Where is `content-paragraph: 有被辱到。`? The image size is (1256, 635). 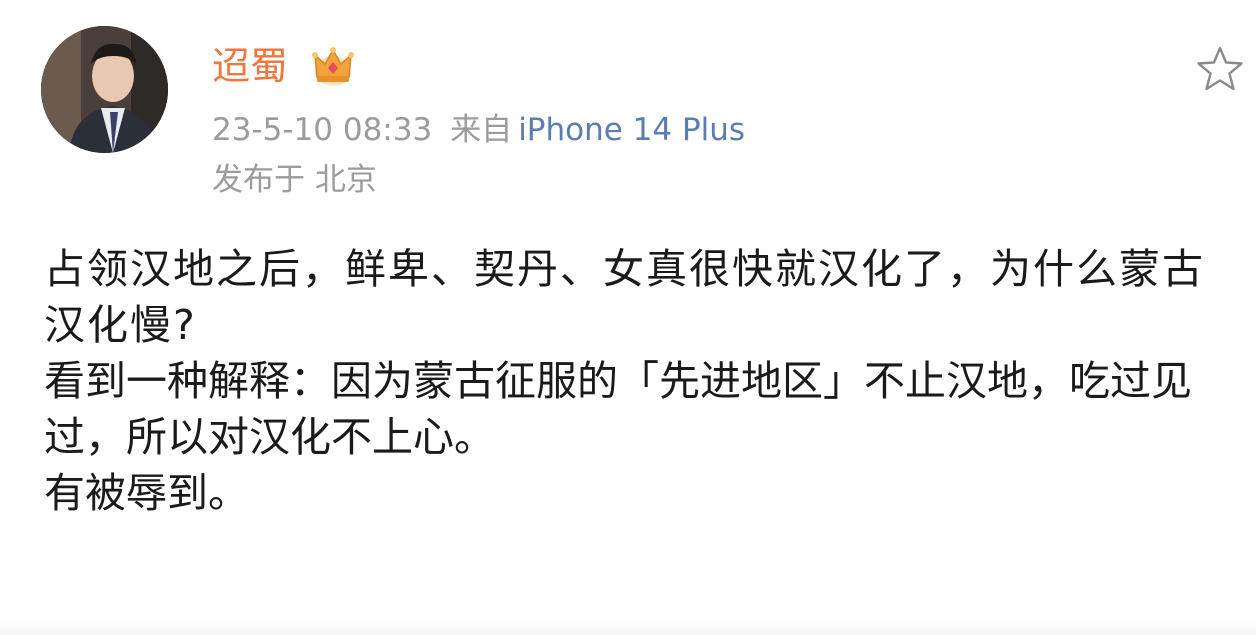 content-paragraph: 有被辱到。 is located at coordinates (146, 493).